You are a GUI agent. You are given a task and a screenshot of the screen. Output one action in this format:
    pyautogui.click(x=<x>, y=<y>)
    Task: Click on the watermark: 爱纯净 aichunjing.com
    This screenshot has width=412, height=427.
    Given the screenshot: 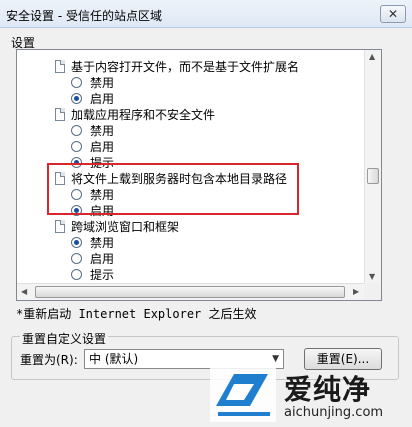 What is the action you would take?
    pyautogui.click(x=310, y=395)
    